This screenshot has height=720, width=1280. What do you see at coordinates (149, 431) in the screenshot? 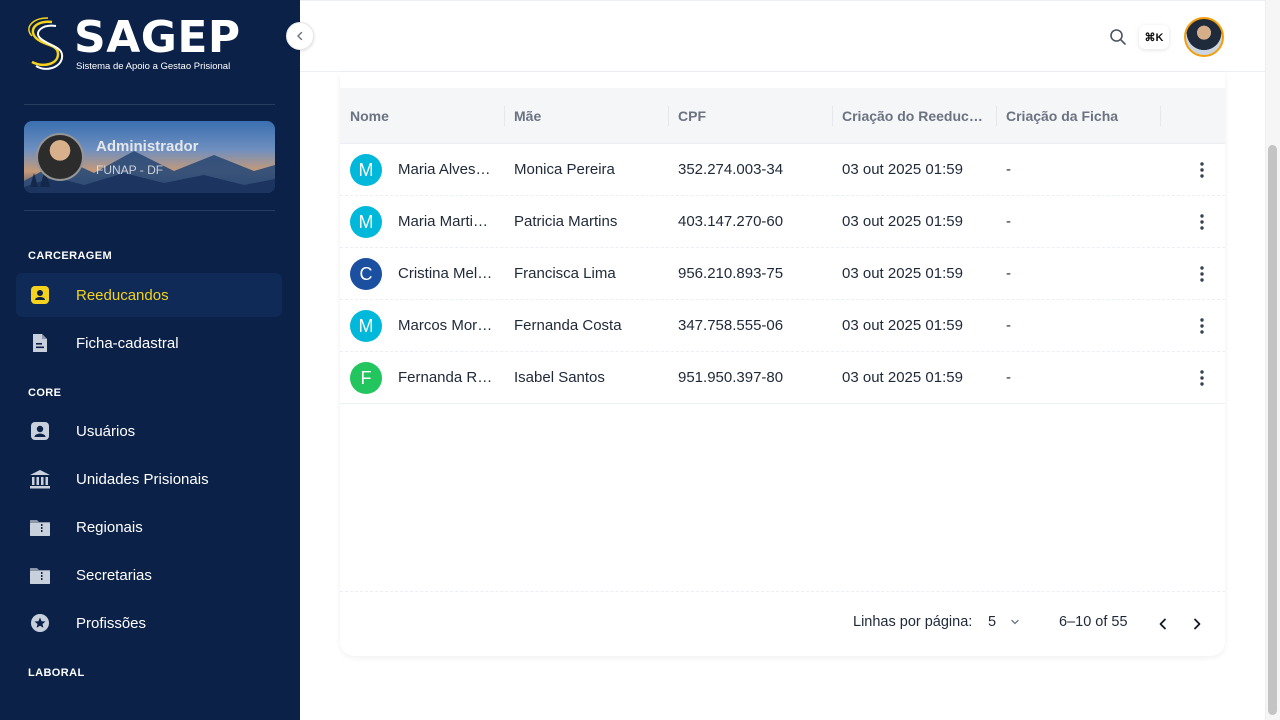
I see `sidebar-item-usuarios: Usuários` at bounding box center [149, 431].